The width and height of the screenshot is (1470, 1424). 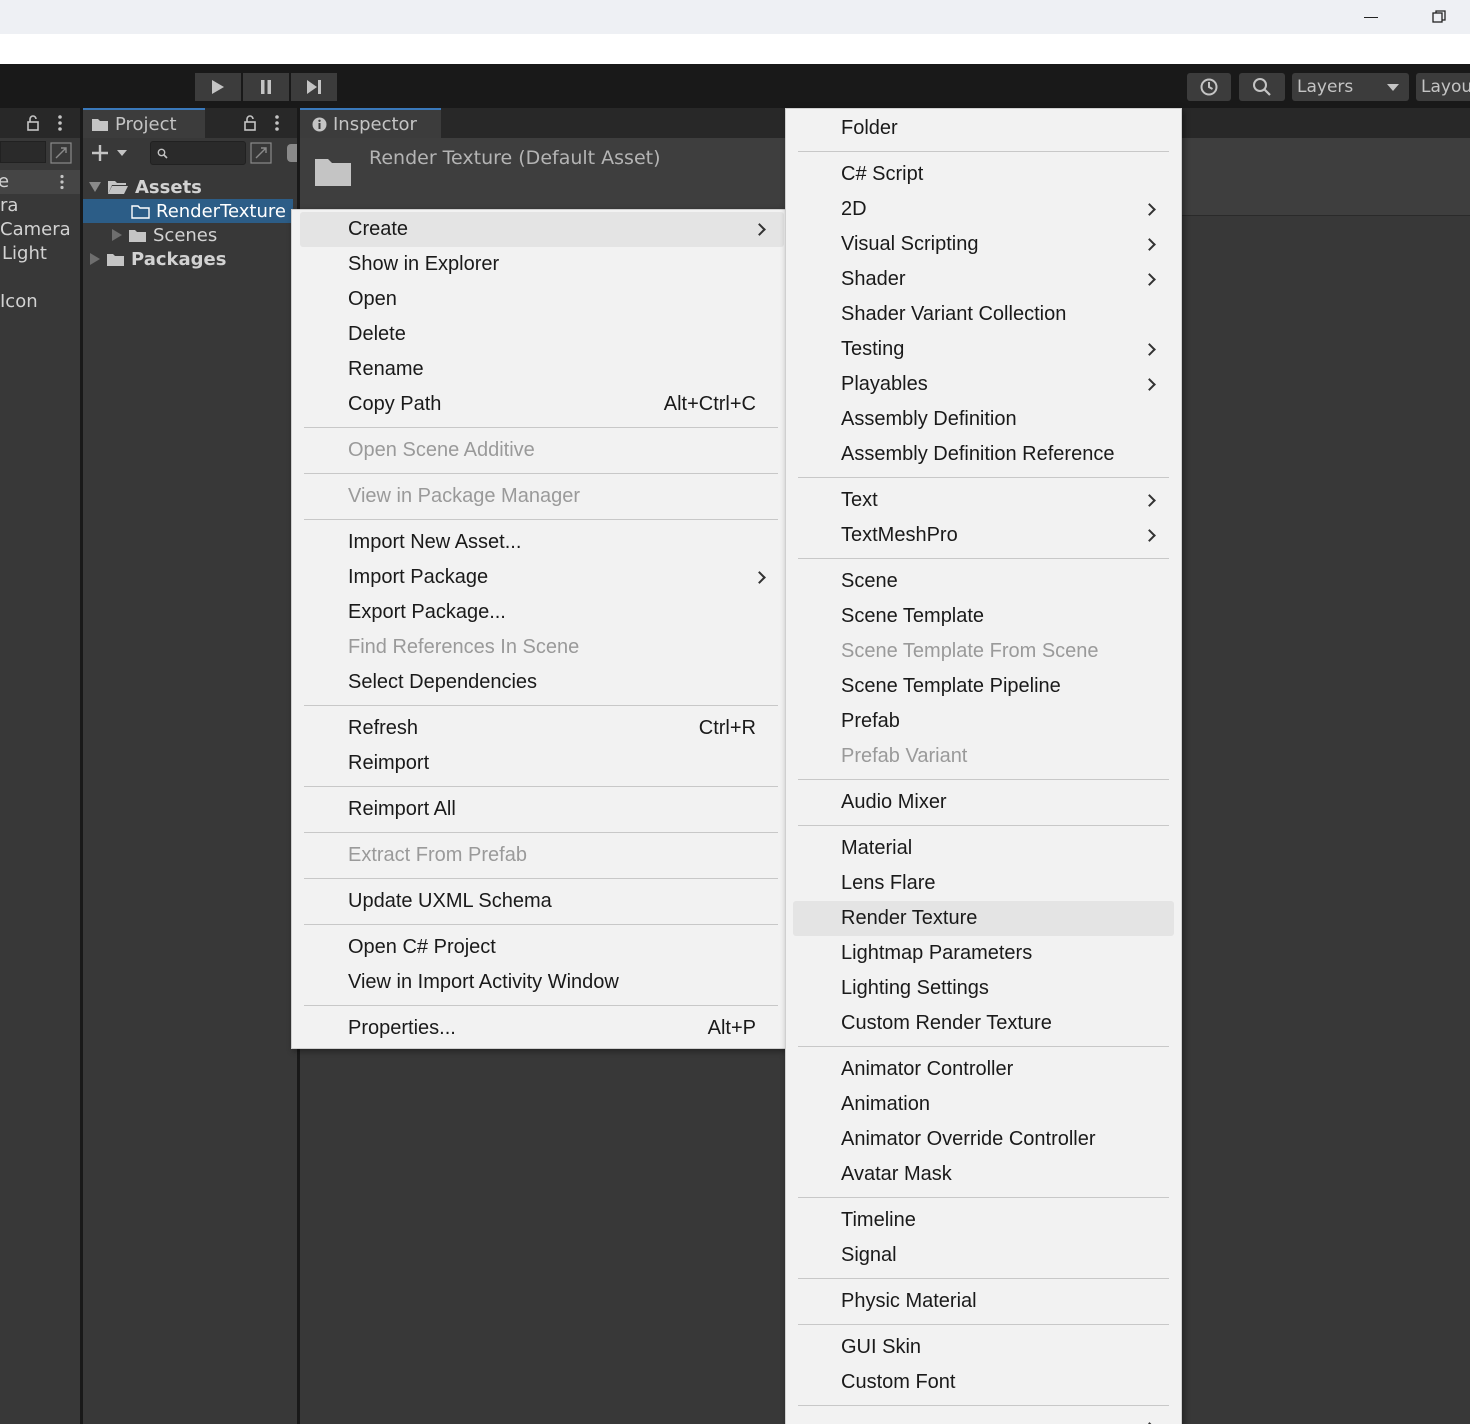 What do you see at coordinates (23, 152) in the screenshot?
I see `hierarchy-search-field` at bounding box center [23, 152].